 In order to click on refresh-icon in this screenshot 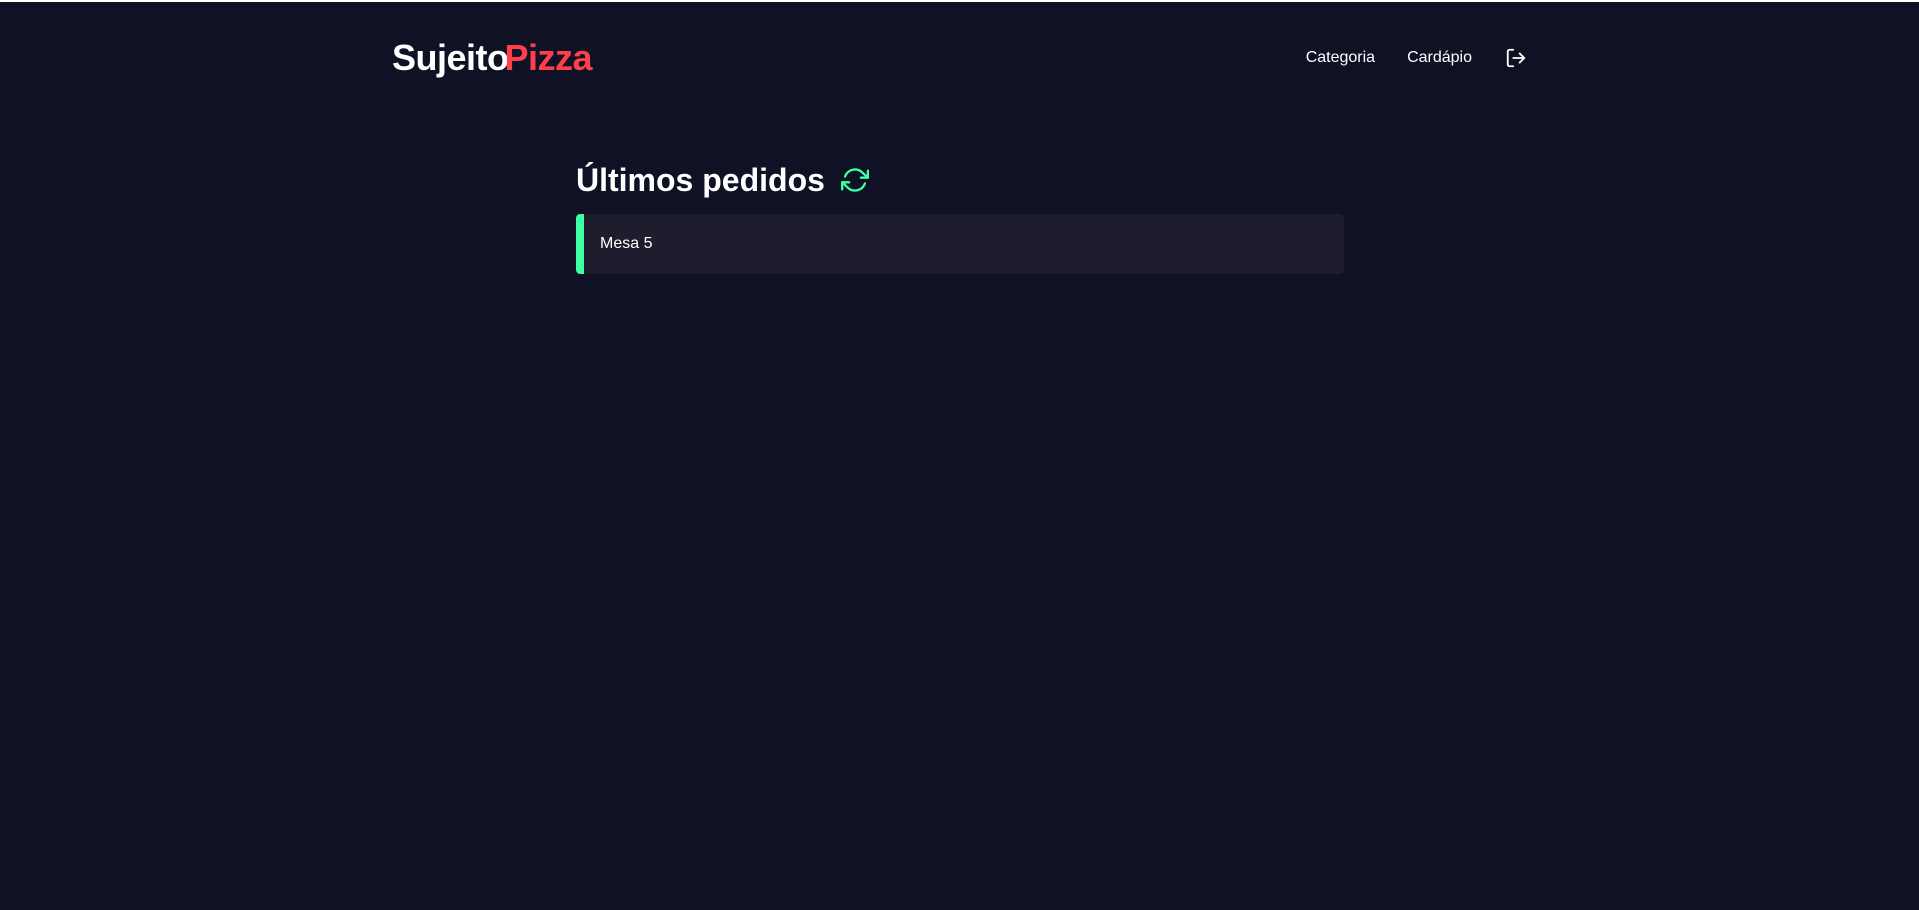, I will do `click(854, 180)`.